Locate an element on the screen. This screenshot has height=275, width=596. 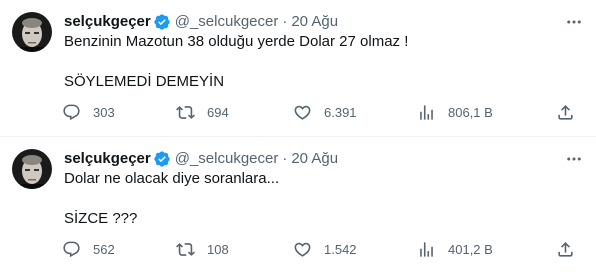
tweet-line: SİZCE ??? is located at coordinates (101, 218).